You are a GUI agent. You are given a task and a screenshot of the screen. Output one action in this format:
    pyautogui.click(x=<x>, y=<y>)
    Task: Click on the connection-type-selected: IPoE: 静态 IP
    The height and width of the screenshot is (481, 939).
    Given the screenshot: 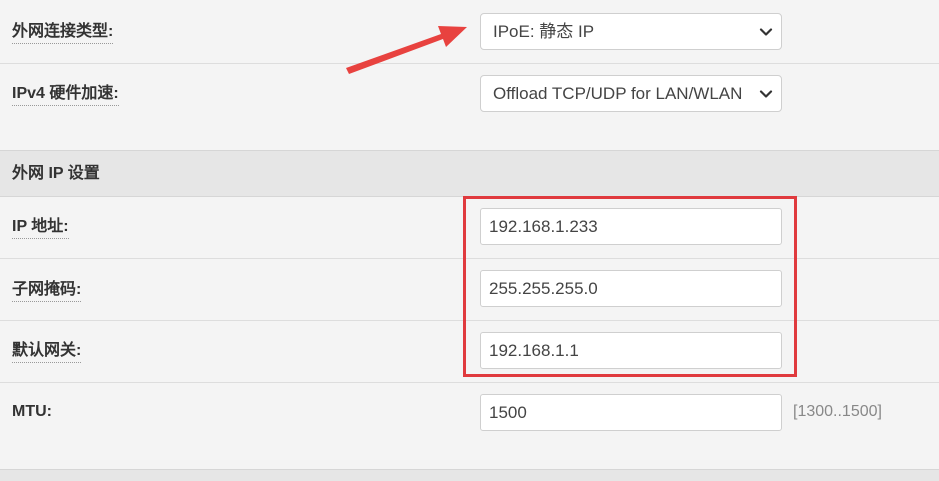 What is the action you would take?
    pyautogui.click(x=544, y=31)
    